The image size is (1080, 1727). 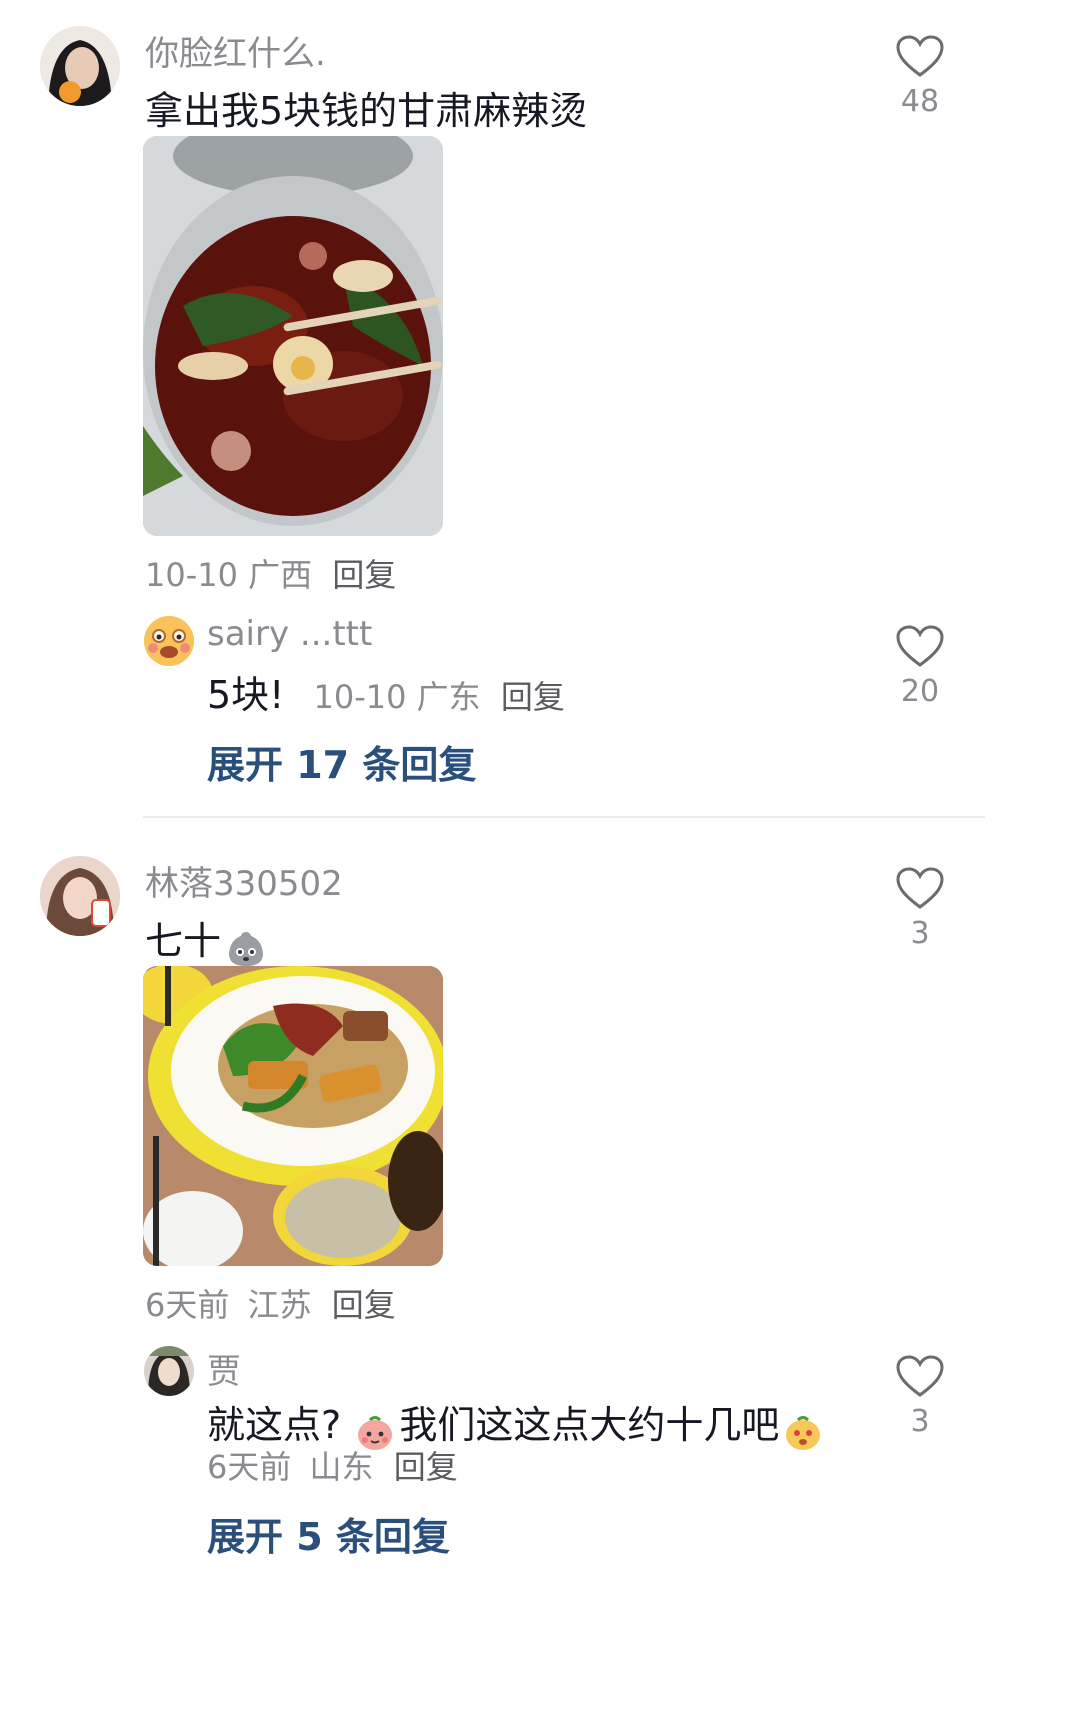 What do you see at coordinates (328, 1533) in the screenshot?
I see `expand-replies-button: 展开 5 条回复` at bounding box center [328, 1533].